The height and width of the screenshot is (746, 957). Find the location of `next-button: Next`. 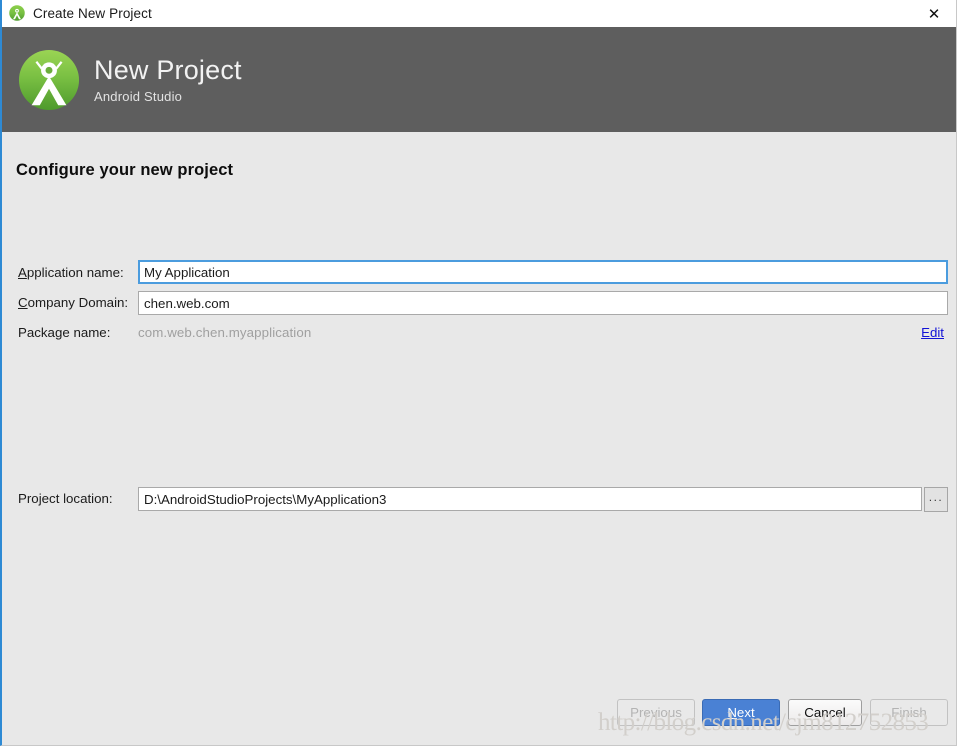

next-button: Next is located at coordinates (741, 712).